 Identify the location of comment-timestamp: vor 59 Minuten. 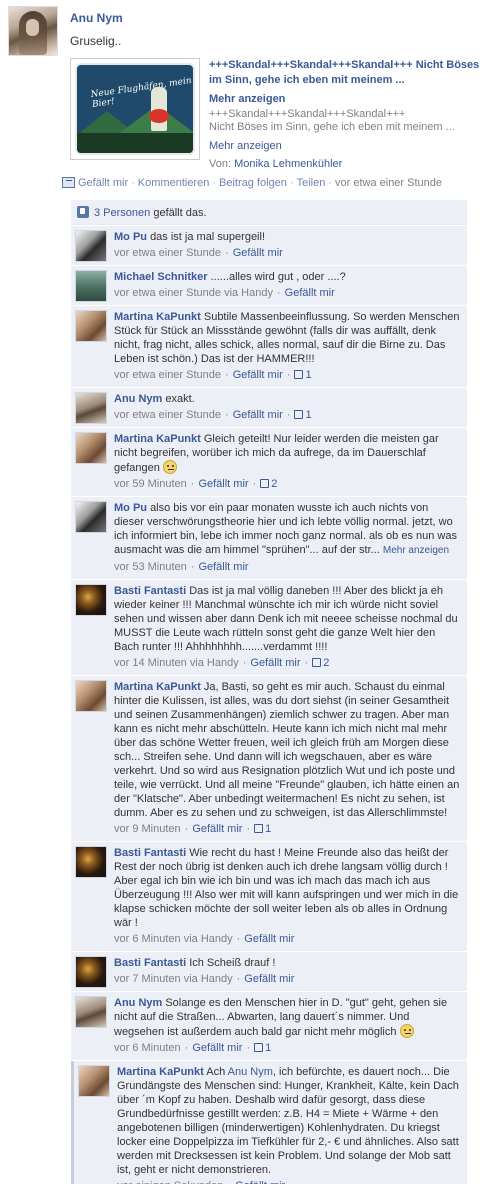
(150, 484).